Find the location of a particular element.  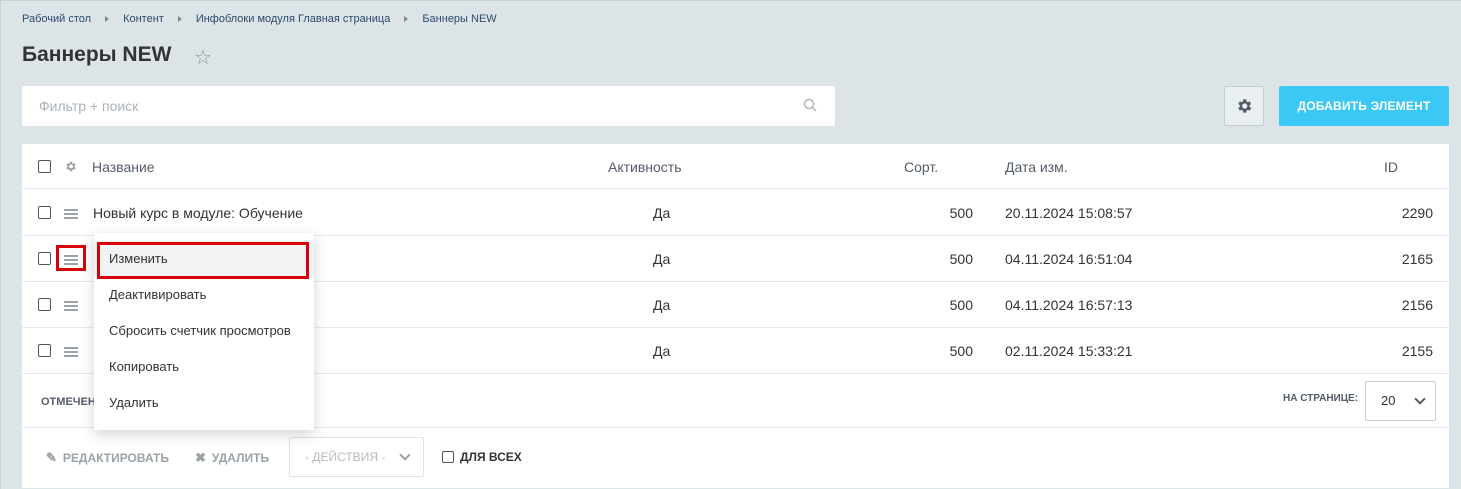

edit-button: ✎ РЕДАКТИРОВАТЬ is located at coordinates (107, 458).